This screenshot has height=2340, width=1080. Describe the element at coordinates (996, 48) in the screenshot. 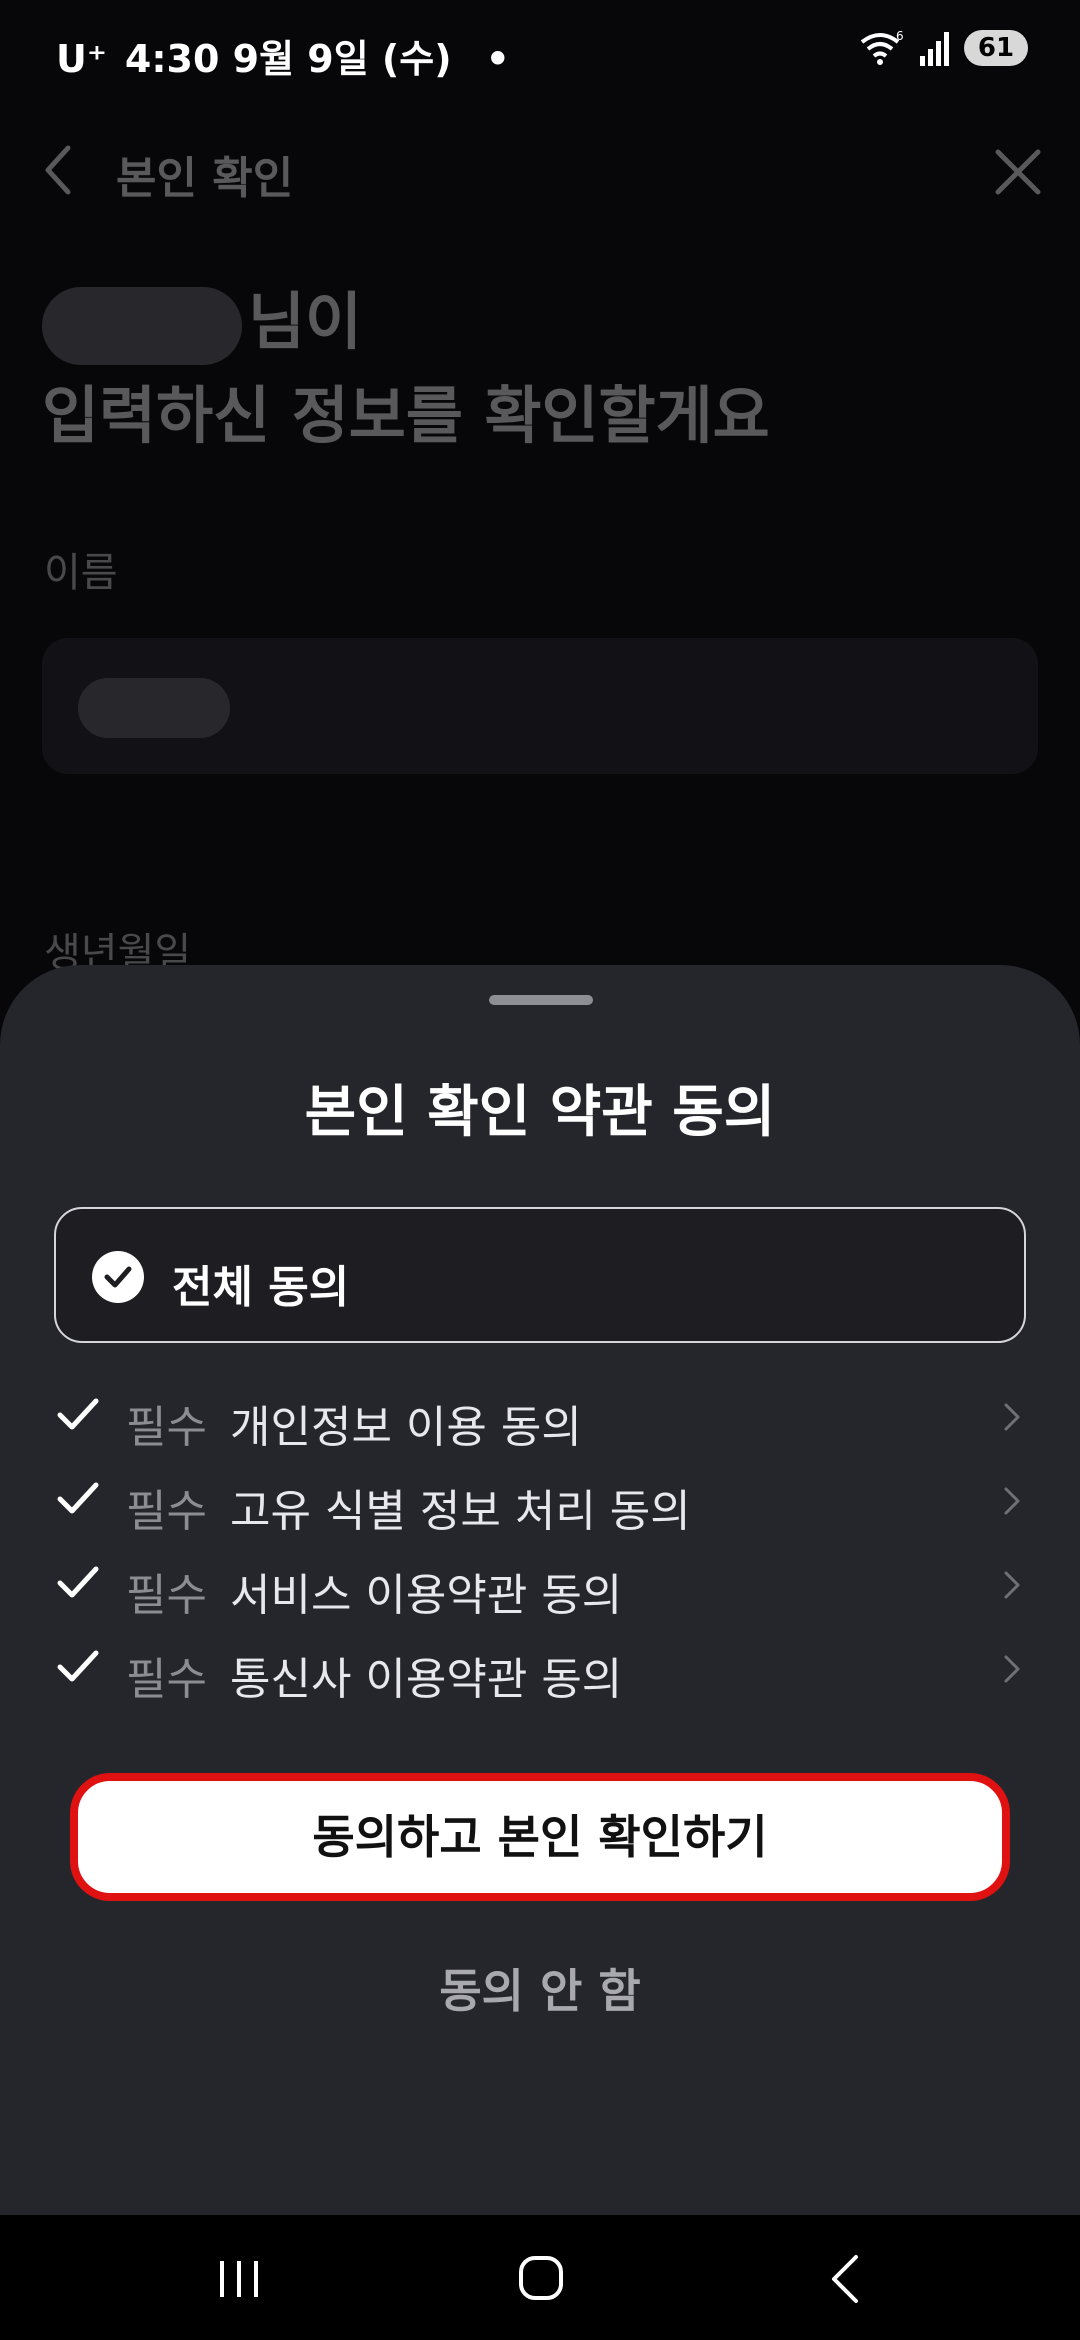

I see `battery-indicator: 61` at that location.